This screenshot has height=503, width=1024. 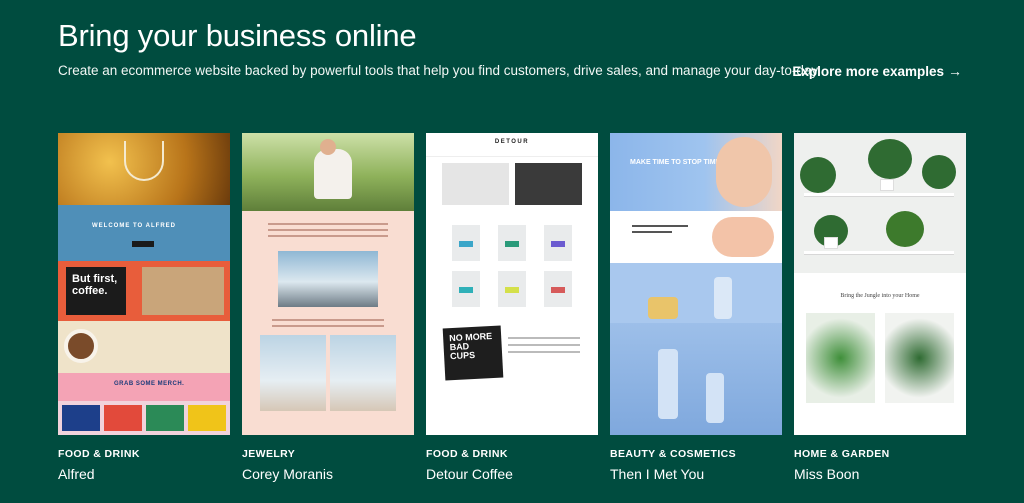 What do you see at coordinates (237, 35) in the screenshot?
I see `page-title: Bring your business online` at bounding box center [237, 35].